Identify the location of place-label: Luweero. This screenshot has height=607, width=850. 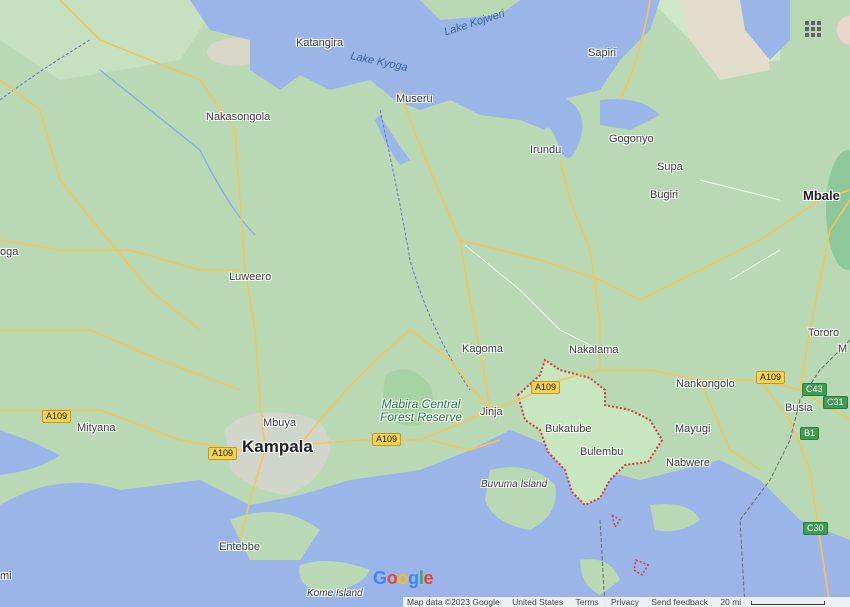
(250, 277).